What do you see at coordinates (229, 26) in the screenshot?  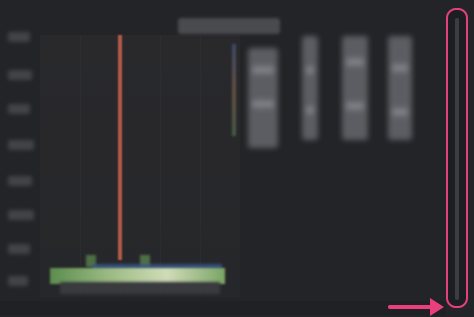 I see `panel-title` at bounding box center [229, 26].